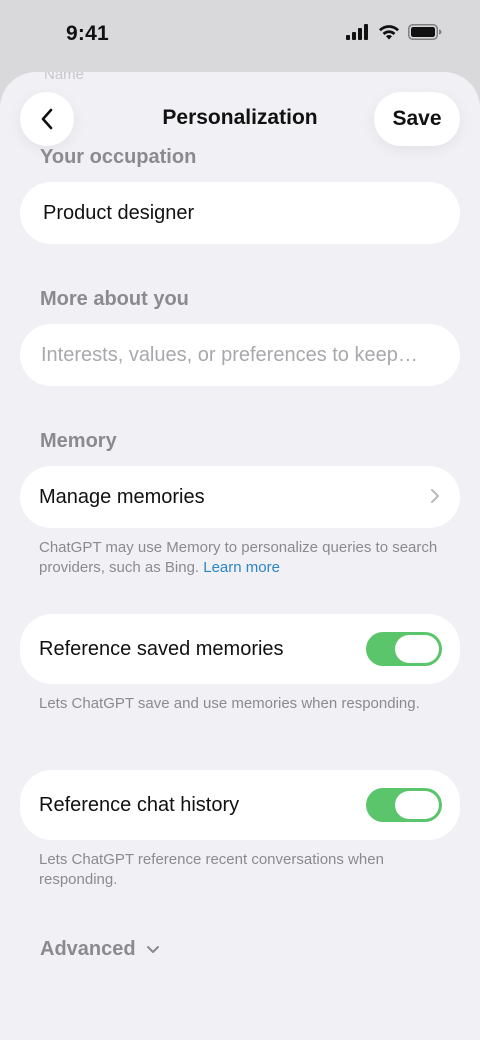 The height and width of the screenshot is (1040, 480). Describe the element at coordinates (88, 949) in the screenshot. I see `advanced-label: Advanced` at that location.